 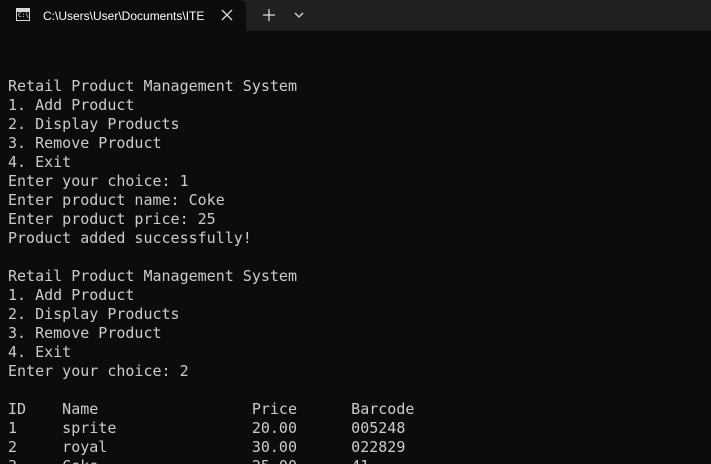 I want to click on terminal-tab: C:\ C:\Users\User\Documents\ITE, so click(x=123, y=15).